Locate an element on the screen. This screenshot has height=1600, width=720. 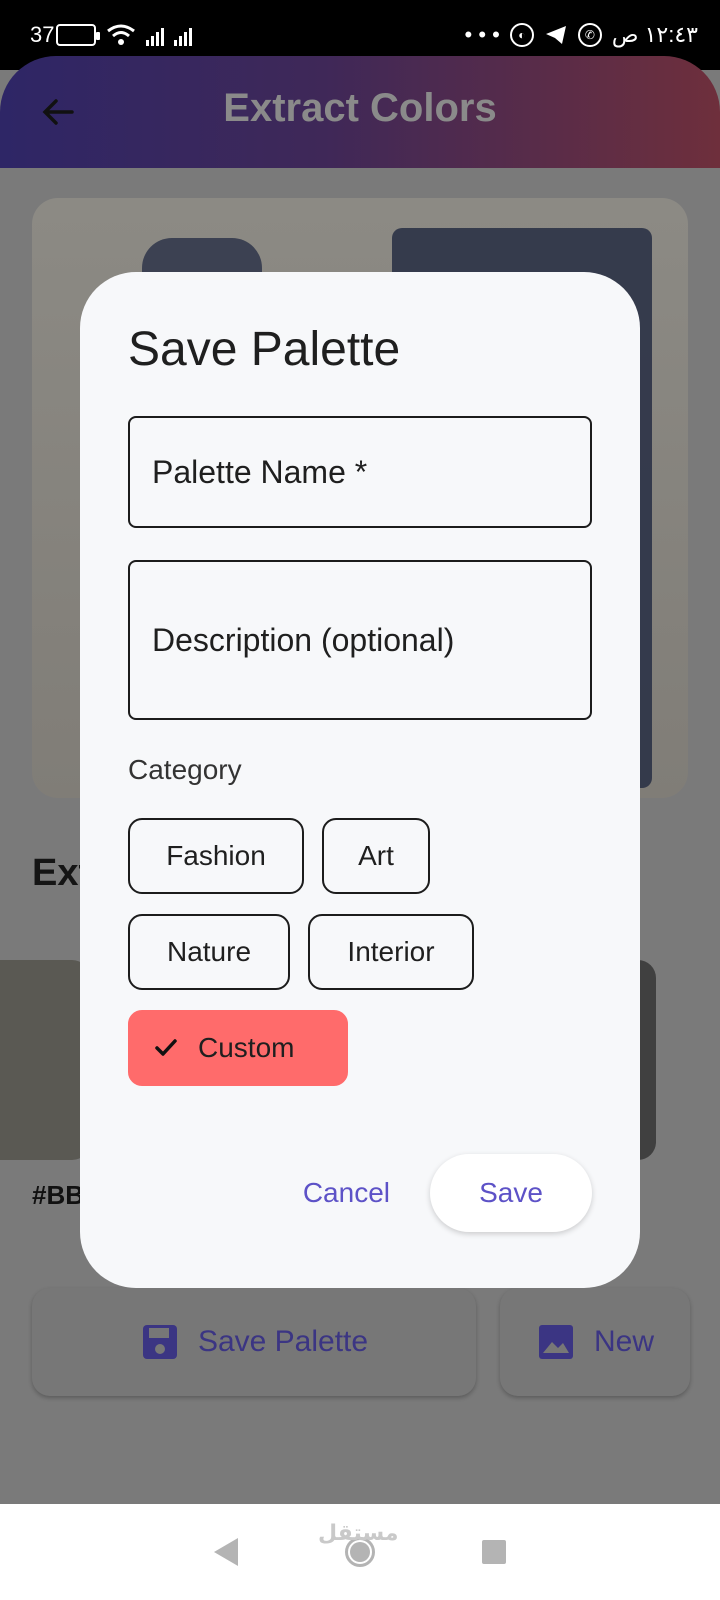
category-chip-custom: Custom is located at coordinates (238, 1048).